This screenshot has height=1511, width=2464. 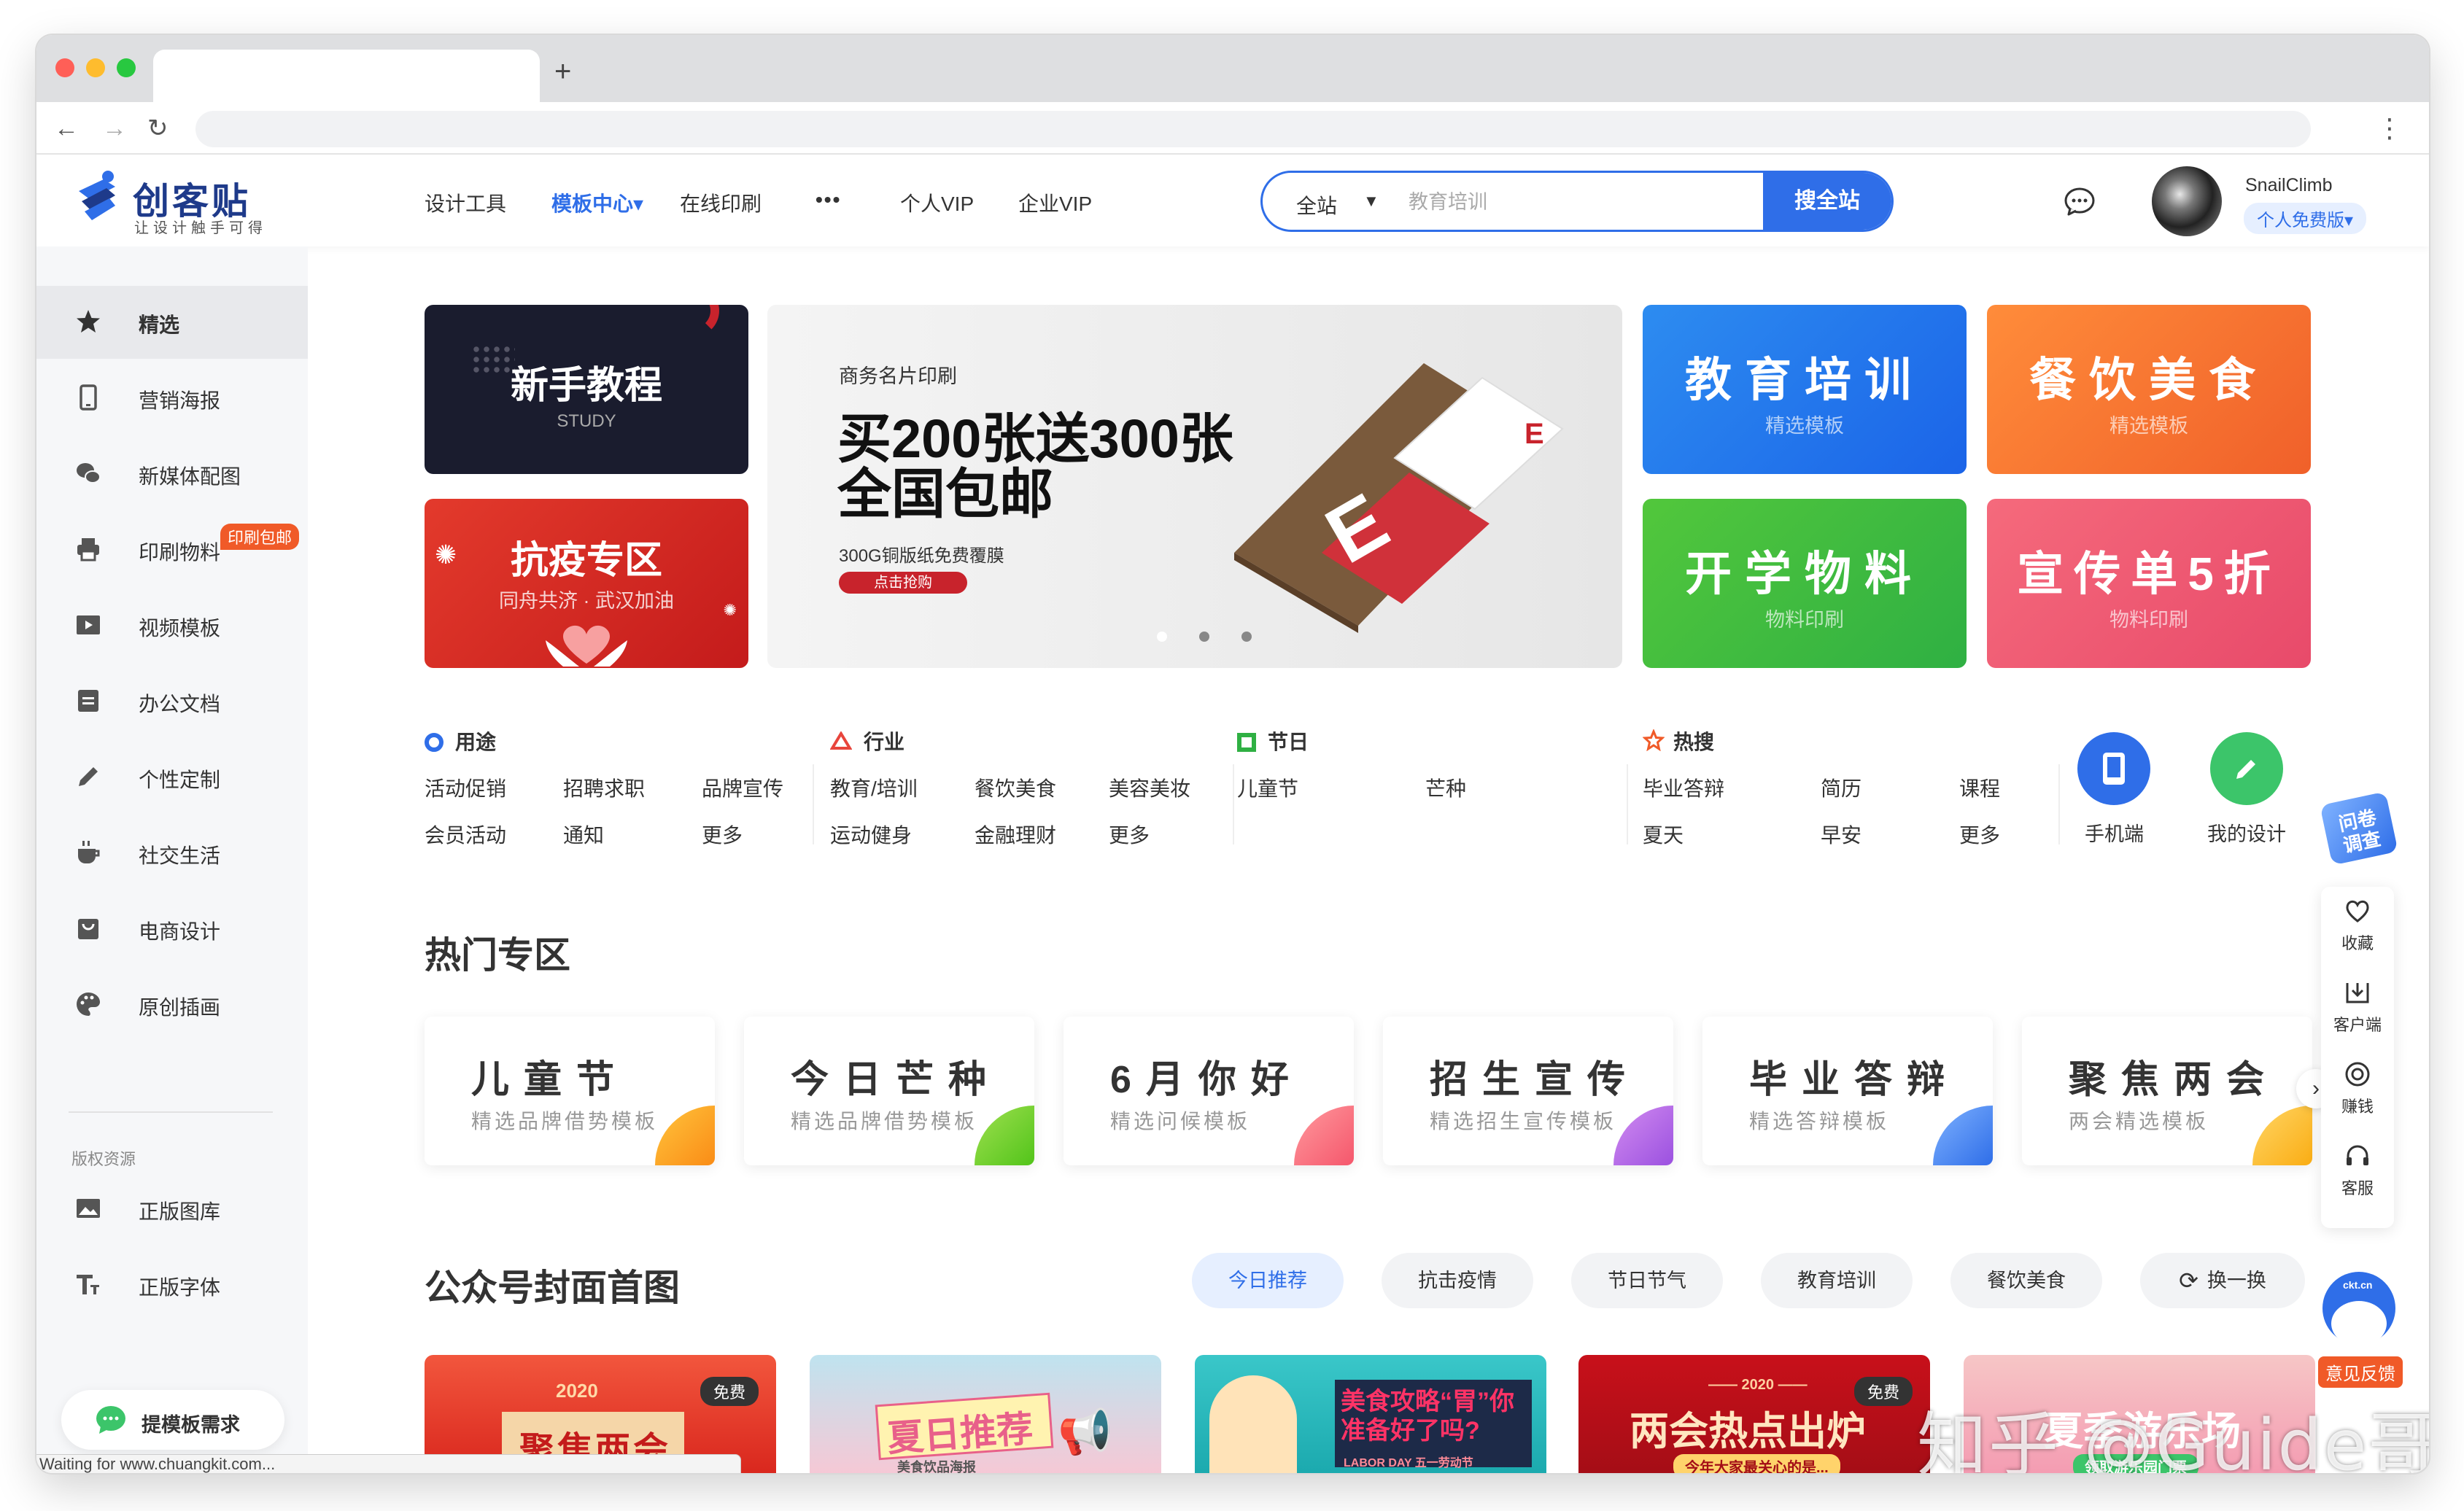 What do you see at coordinates (1827, 201) in the screenshot?
I see `search-button: 搜全站` at bounding box center [1827, 201].